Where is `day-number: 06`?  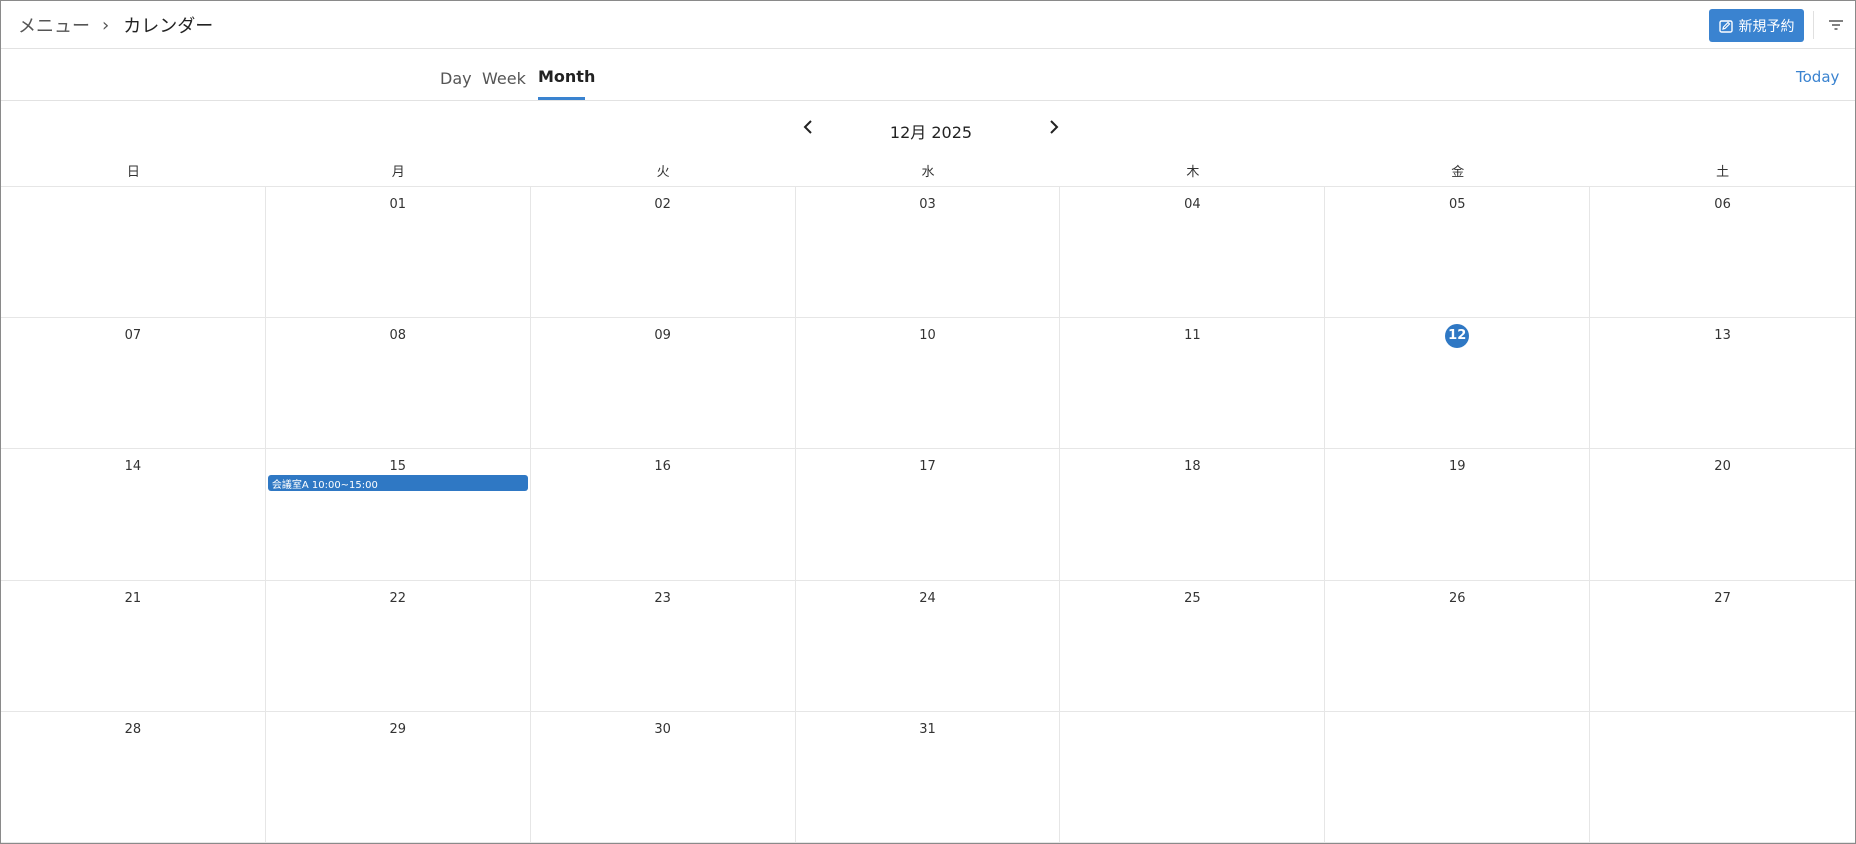
day-number: 06 is located at coordinates (1722, 204).